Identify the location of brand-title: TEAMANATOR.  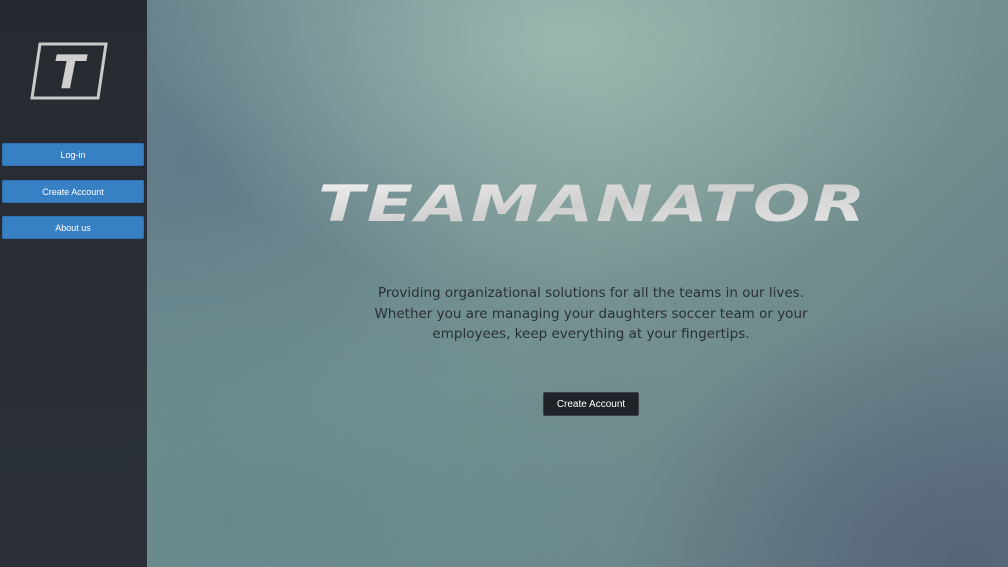
(593, 202).